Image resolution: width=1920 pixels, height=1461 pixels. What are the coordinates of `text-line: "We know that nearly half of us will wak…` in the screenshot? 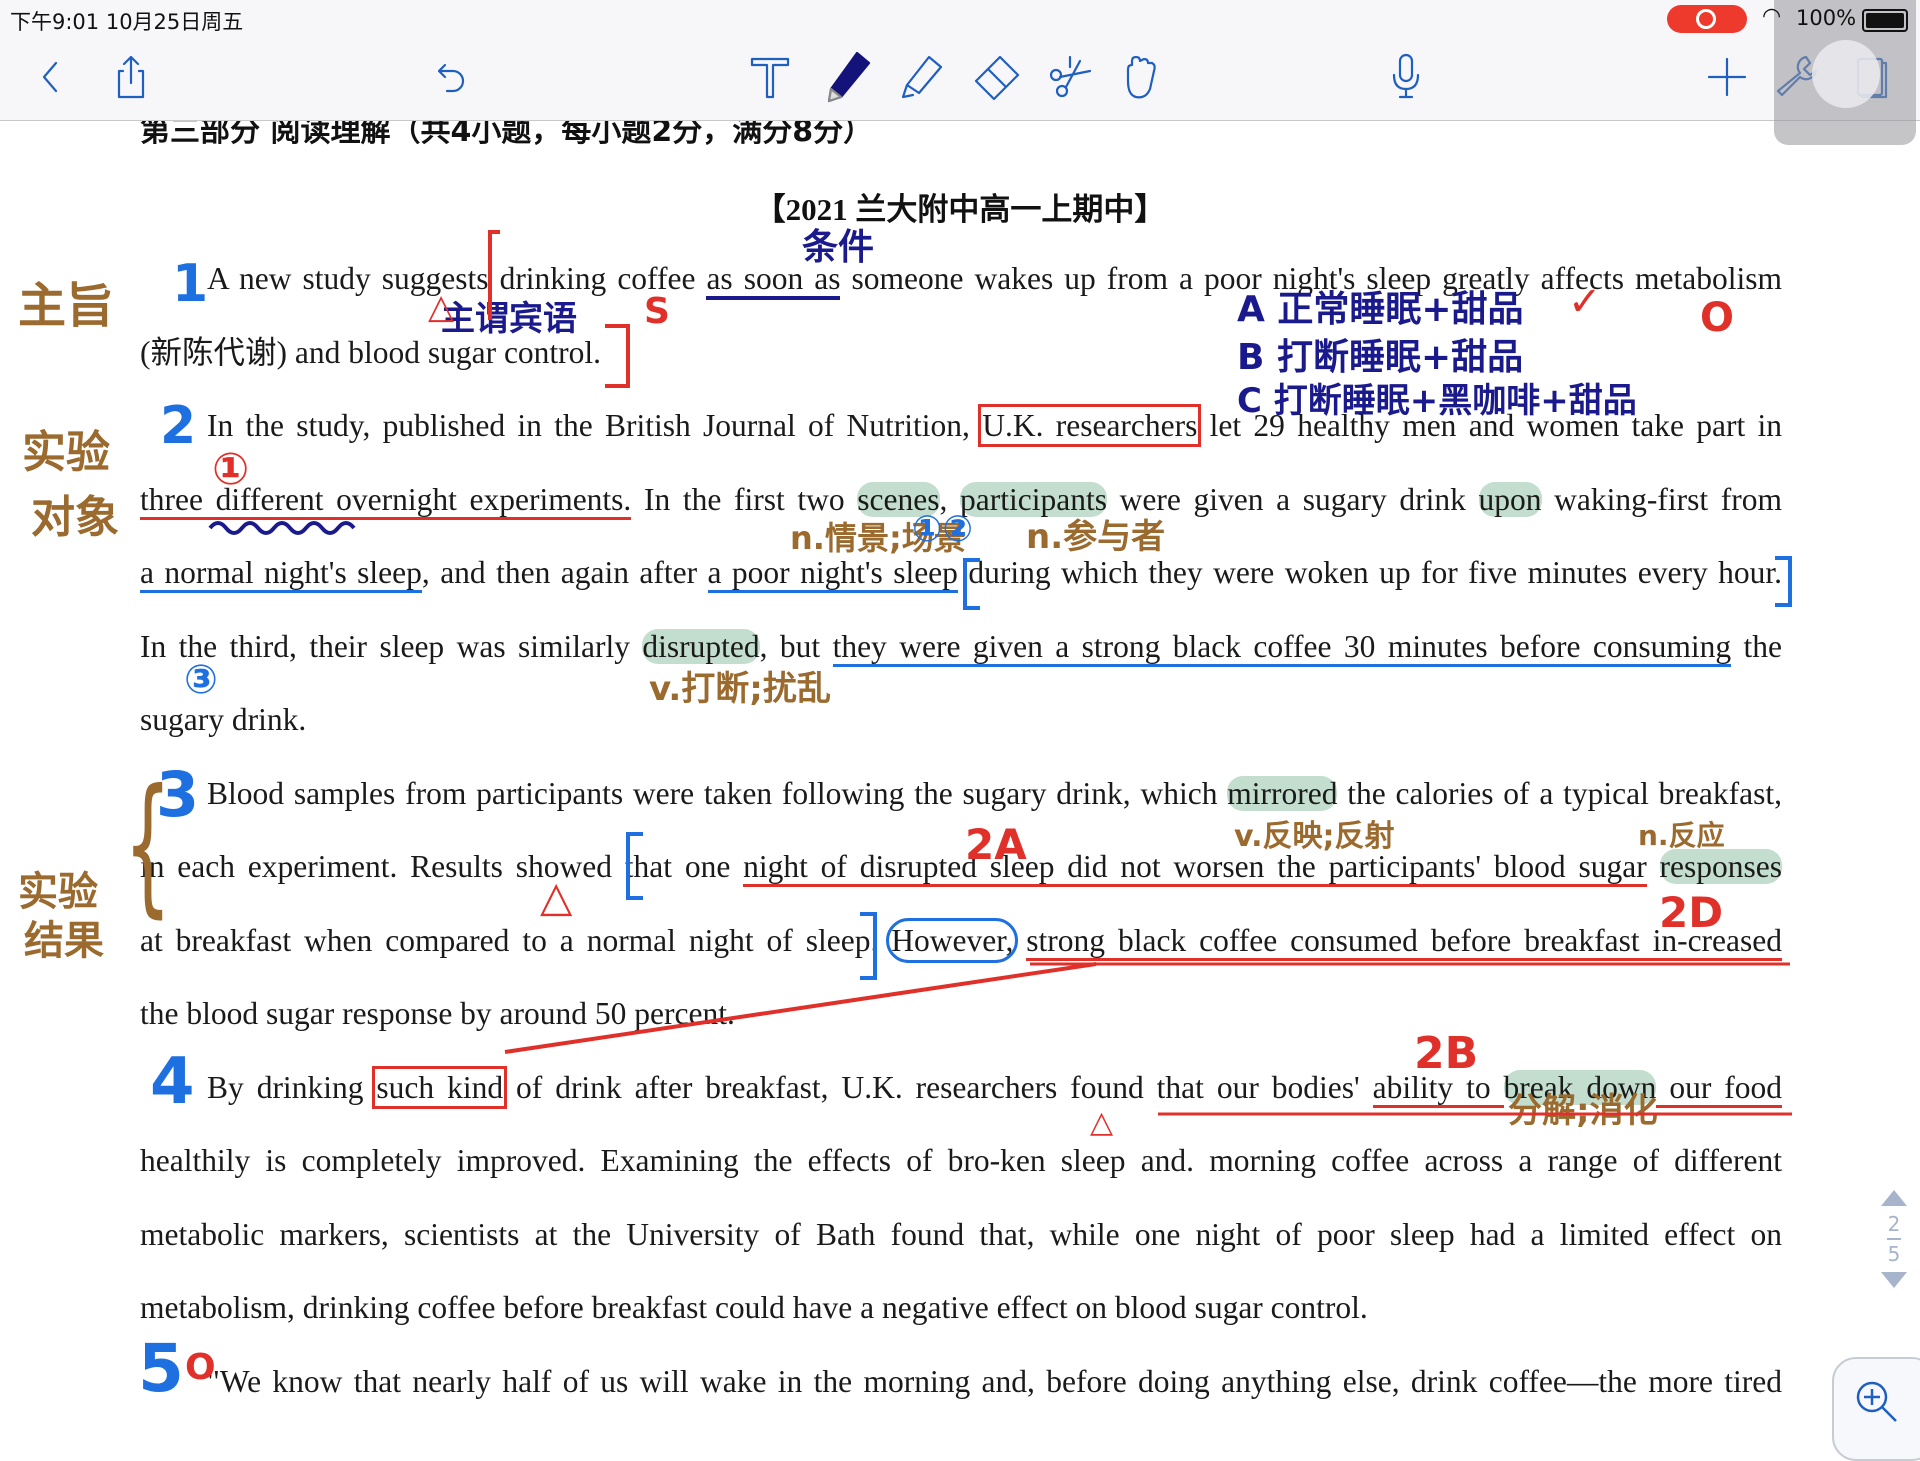 It's located at (994, 1382).